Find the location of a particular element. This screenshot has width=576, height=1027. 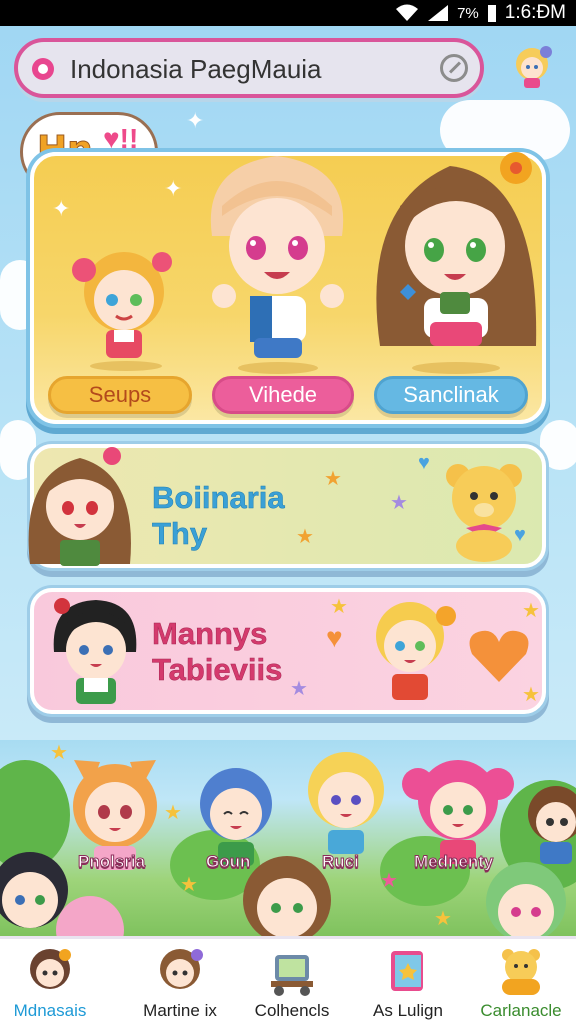

nav-item-as-lulign: As Lulign is located at coordinates (408, 983).